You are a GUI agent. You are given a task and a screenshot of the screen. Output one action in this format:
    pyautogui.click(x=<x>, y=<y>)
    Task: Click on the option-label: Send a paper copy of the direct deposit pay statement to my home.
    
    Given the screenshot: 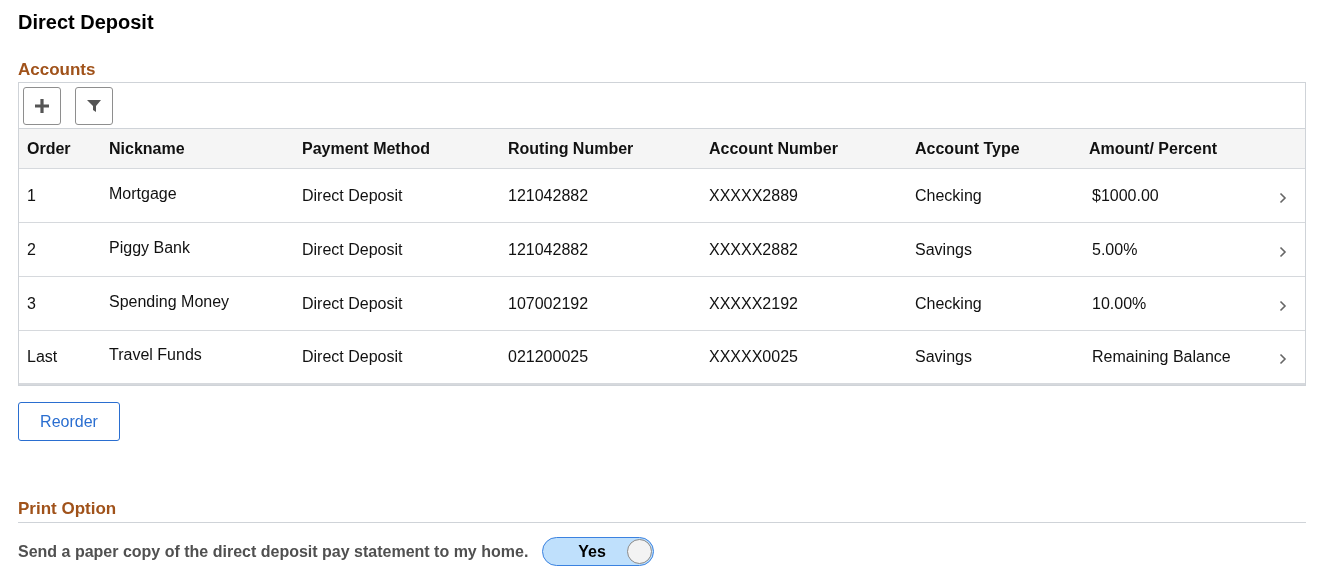 What is the action you would take?
    pyautogui.click(x=273, y=551)
    